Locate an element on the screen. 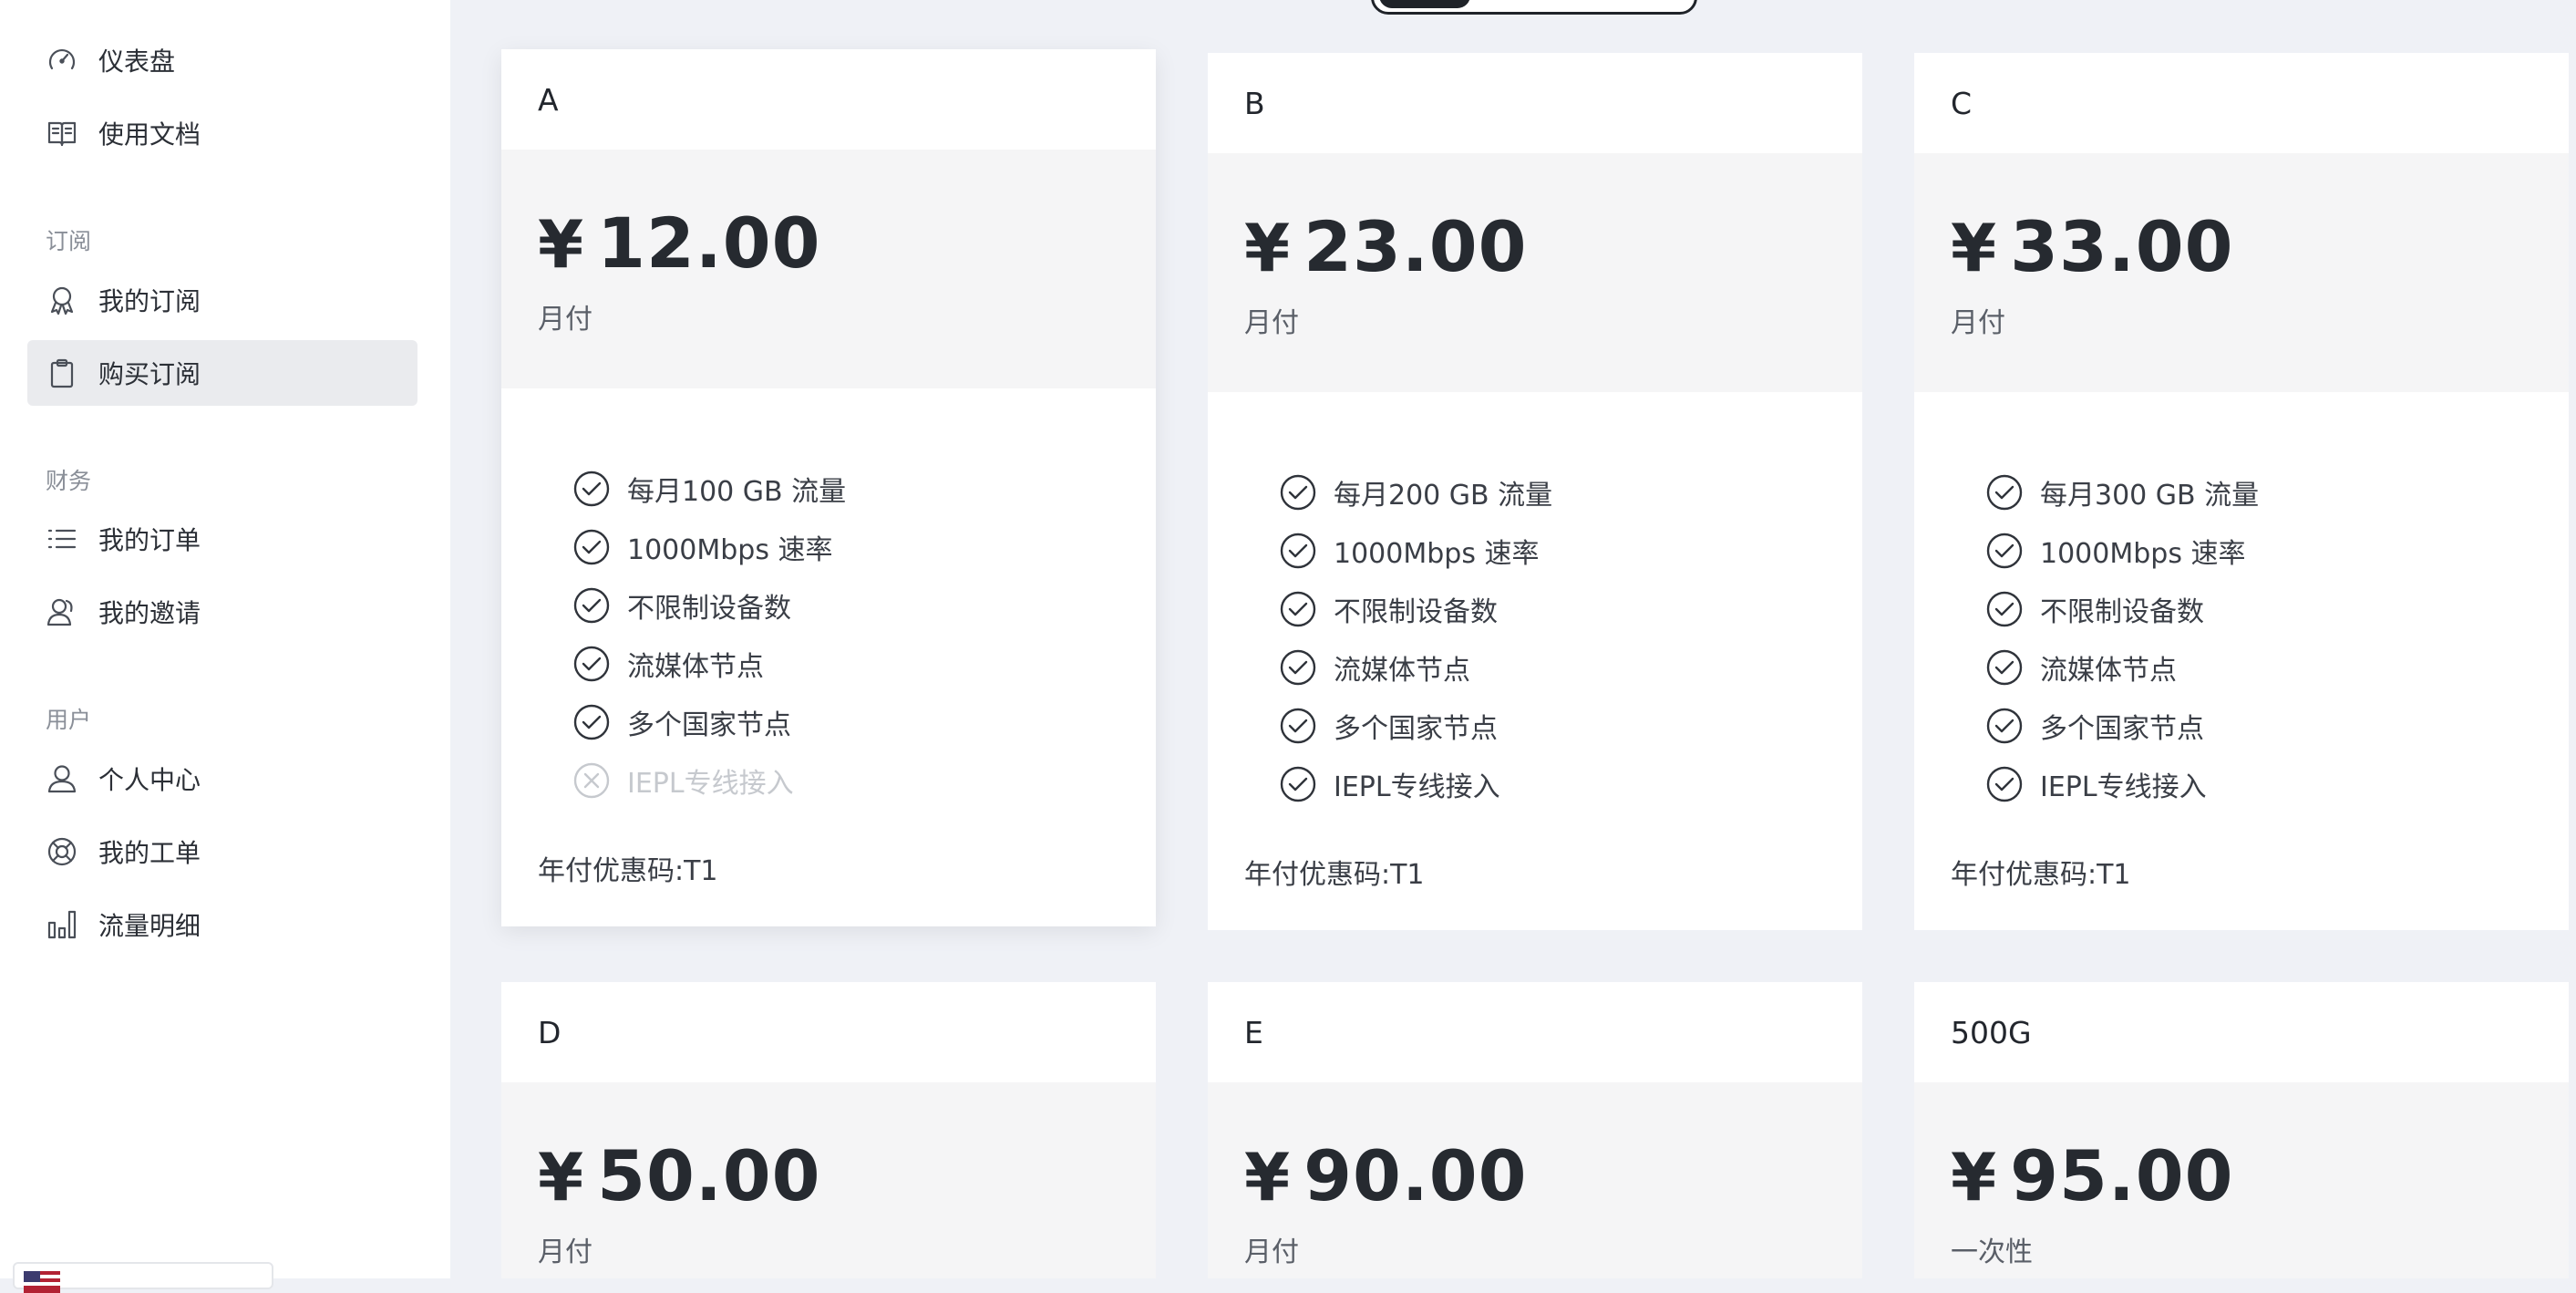  feature-item: 每月300 GB 流量 is located at coordinates (2277, 493).